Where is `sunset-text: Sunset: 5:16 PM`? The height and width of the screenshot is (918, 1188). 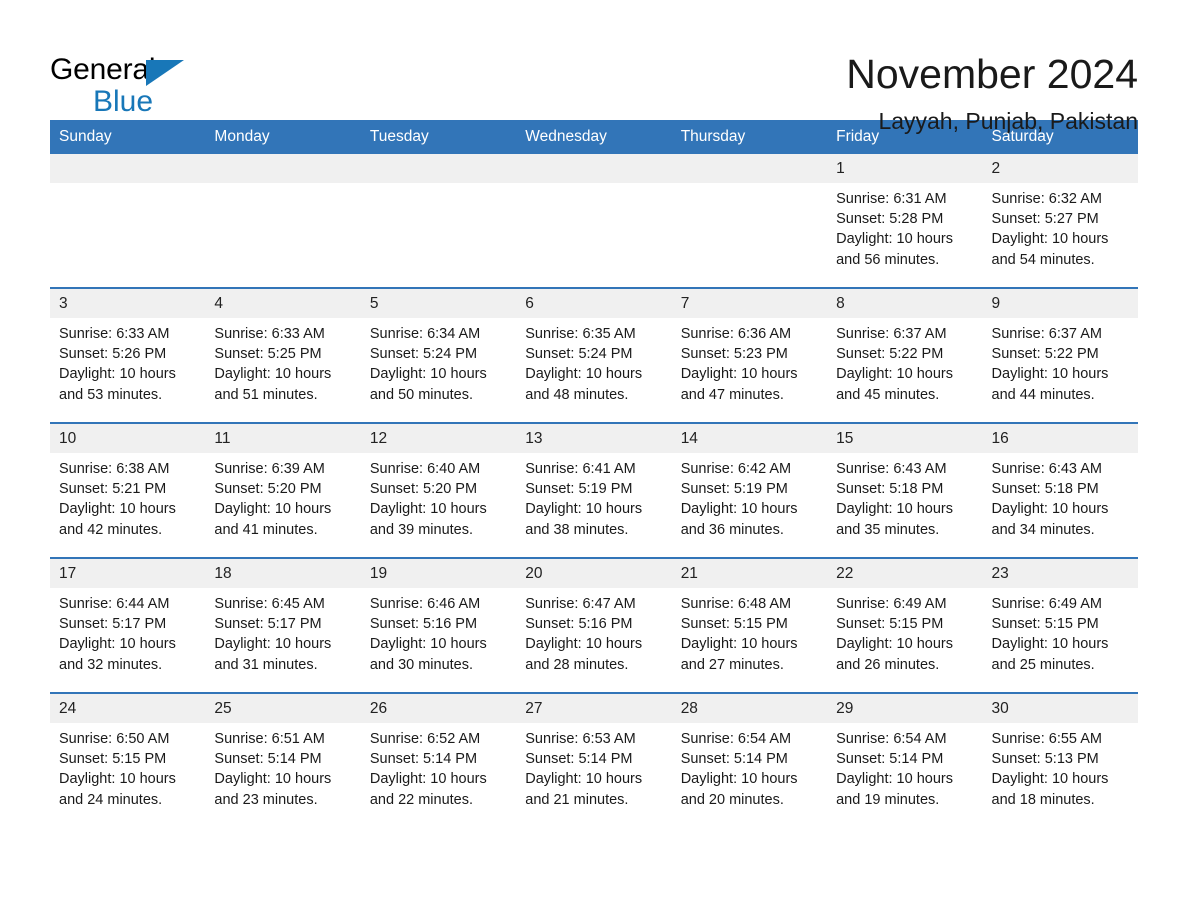 sunset-text: Sunset: 5:16 PM is located at coordinates (423, 624).